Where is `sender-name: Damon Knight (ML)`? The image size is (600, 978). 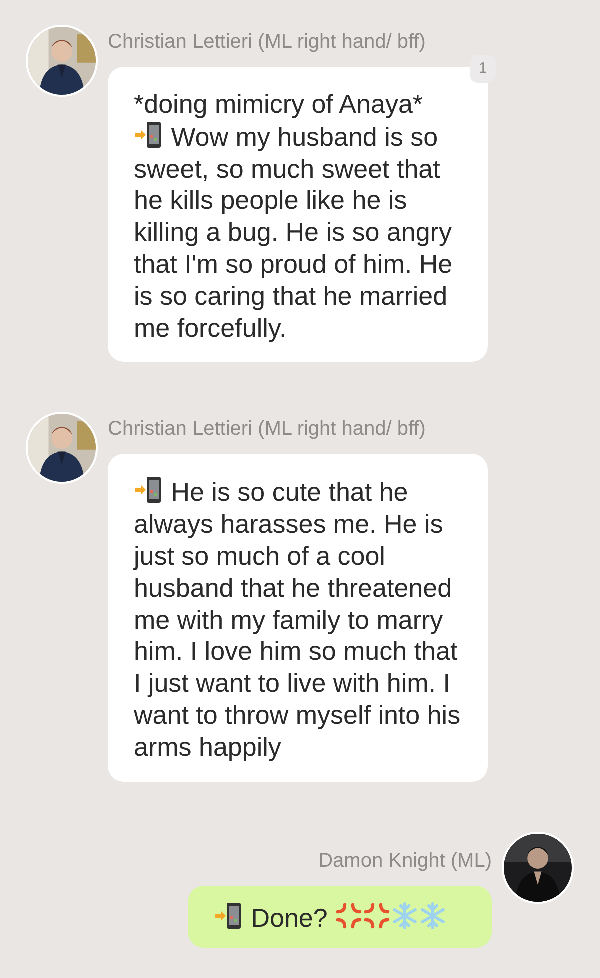
sender-name: Damon Knight (ML) is located at coordinates (405, 861).